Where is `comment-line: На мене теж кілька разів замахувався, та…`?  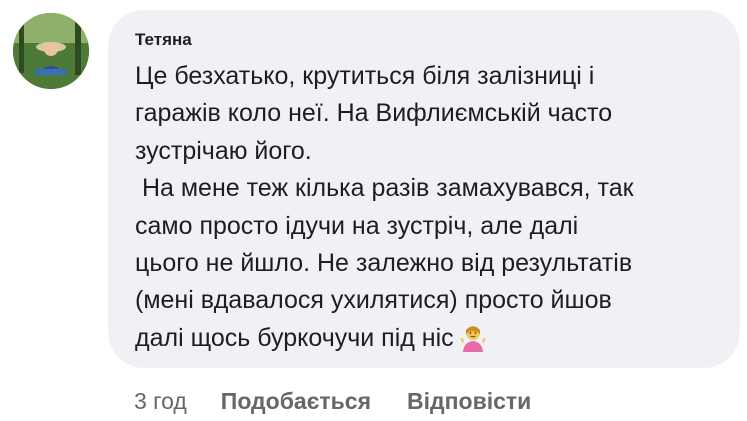 comment-line: На мене теж кілька разів замахувався, та… is located at coordinates (384, 188).